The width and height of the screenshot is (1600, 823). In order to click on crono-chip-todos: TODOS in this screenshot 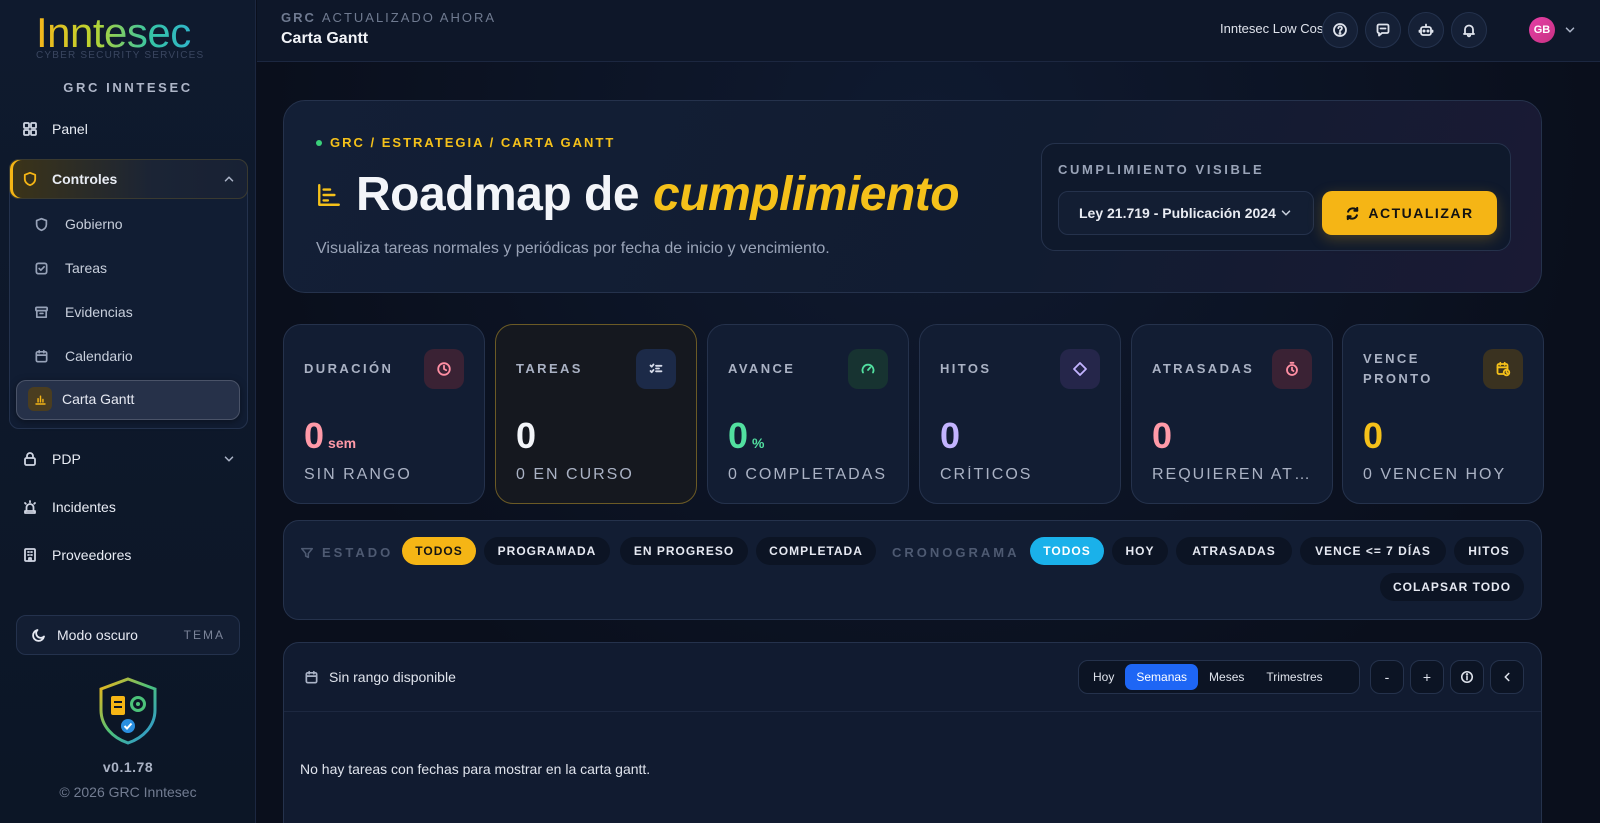, I will do `click(1067, 551)`.